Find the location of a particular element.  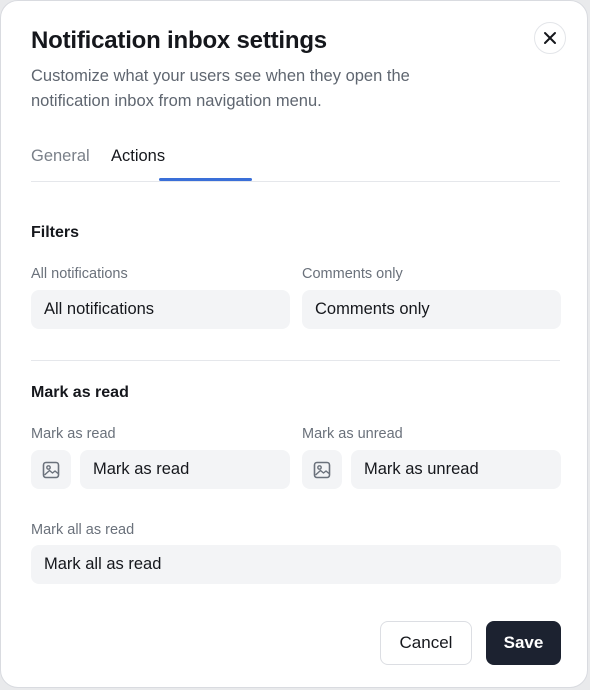

mark-as-read-value: Mark as read is located at coordinates (141, 469).